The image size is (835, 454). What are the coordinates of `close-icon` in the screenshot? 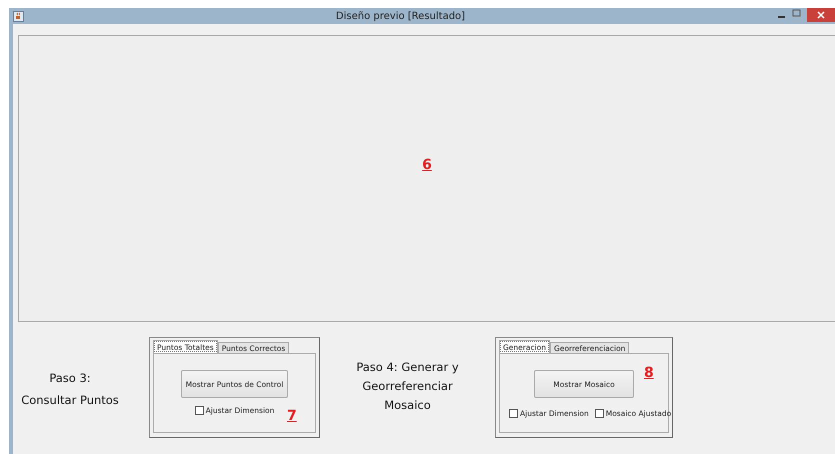 It's located at (821, 15).